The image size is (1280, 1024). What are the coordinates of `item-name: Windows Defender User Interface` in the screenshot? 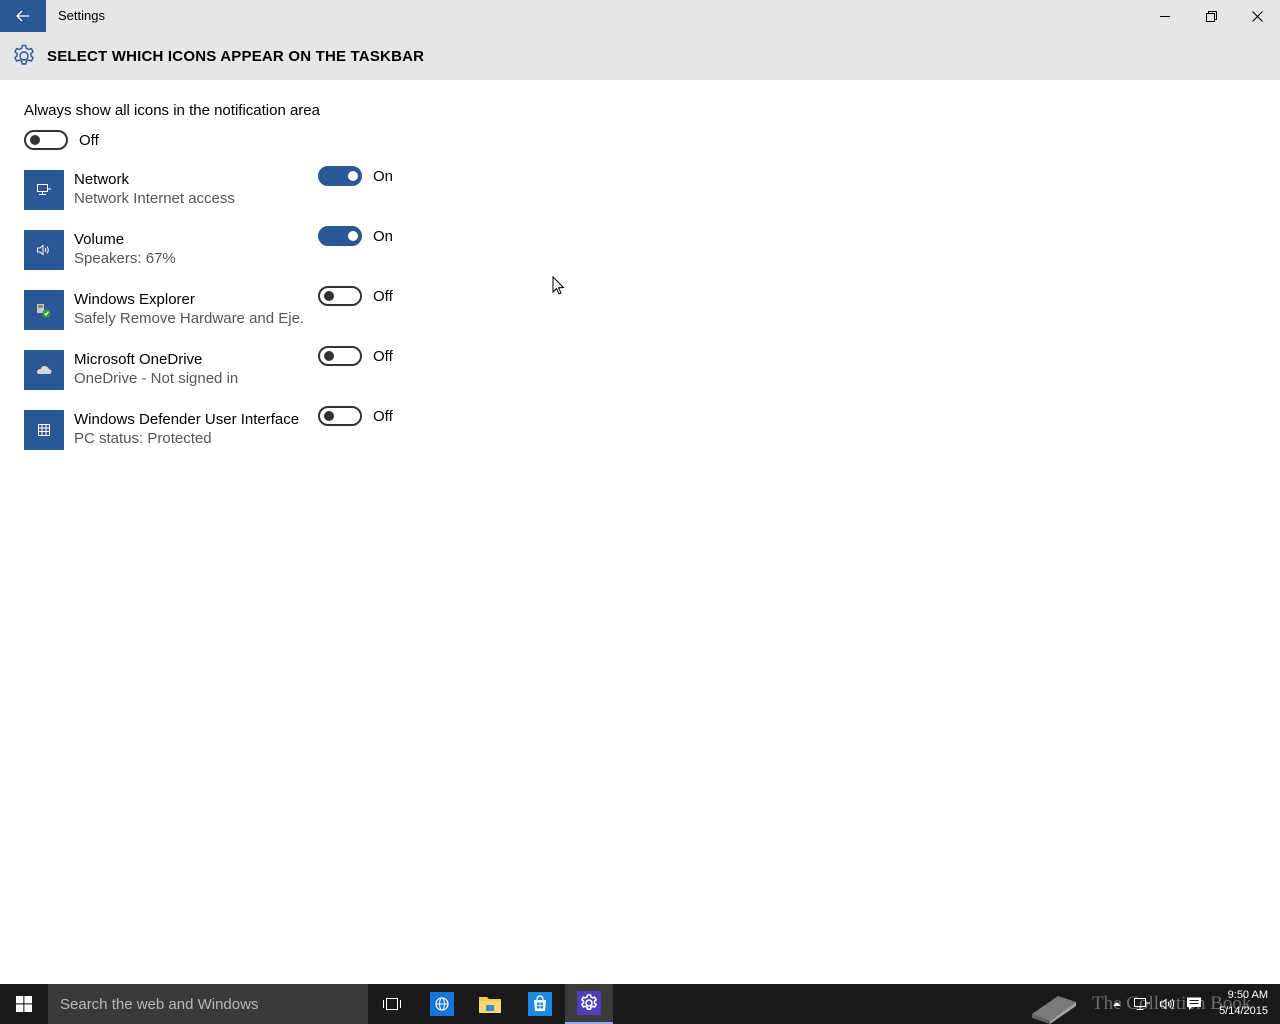 It's located at (187, 419).